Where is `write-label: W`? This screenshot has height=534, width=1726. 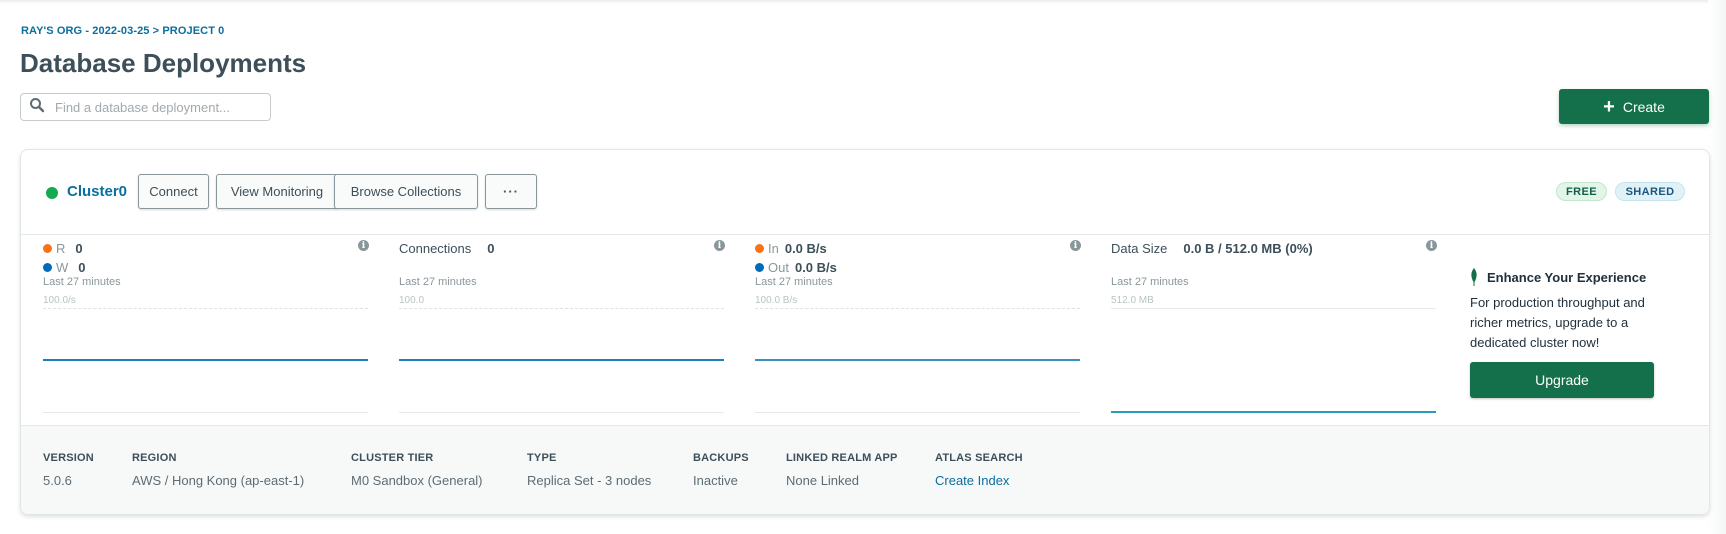
write-label: W is located at coordinates (62, 267).